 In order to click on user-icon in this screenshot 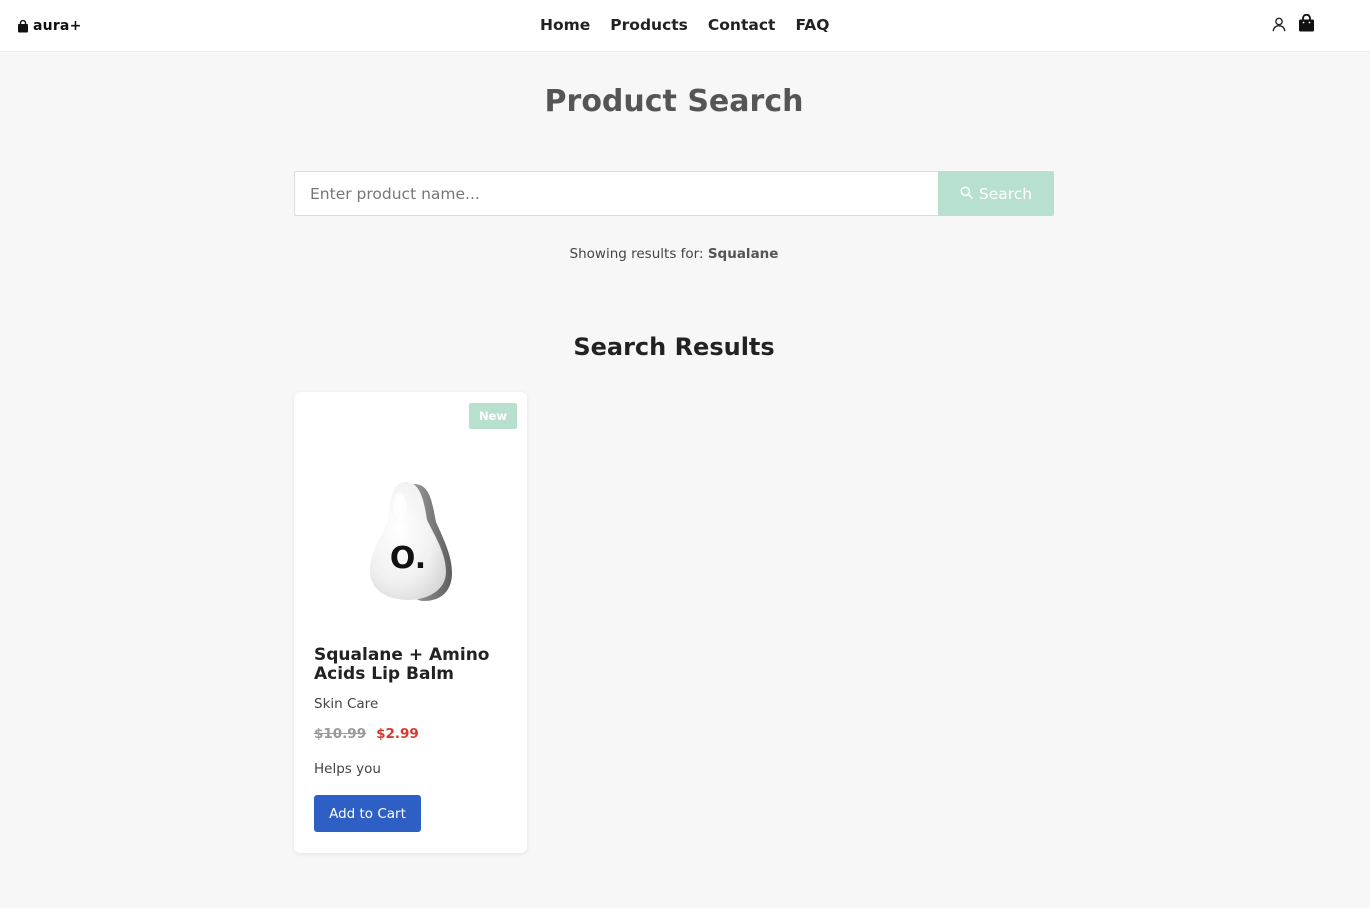, I will do `click(1279, 24)`.